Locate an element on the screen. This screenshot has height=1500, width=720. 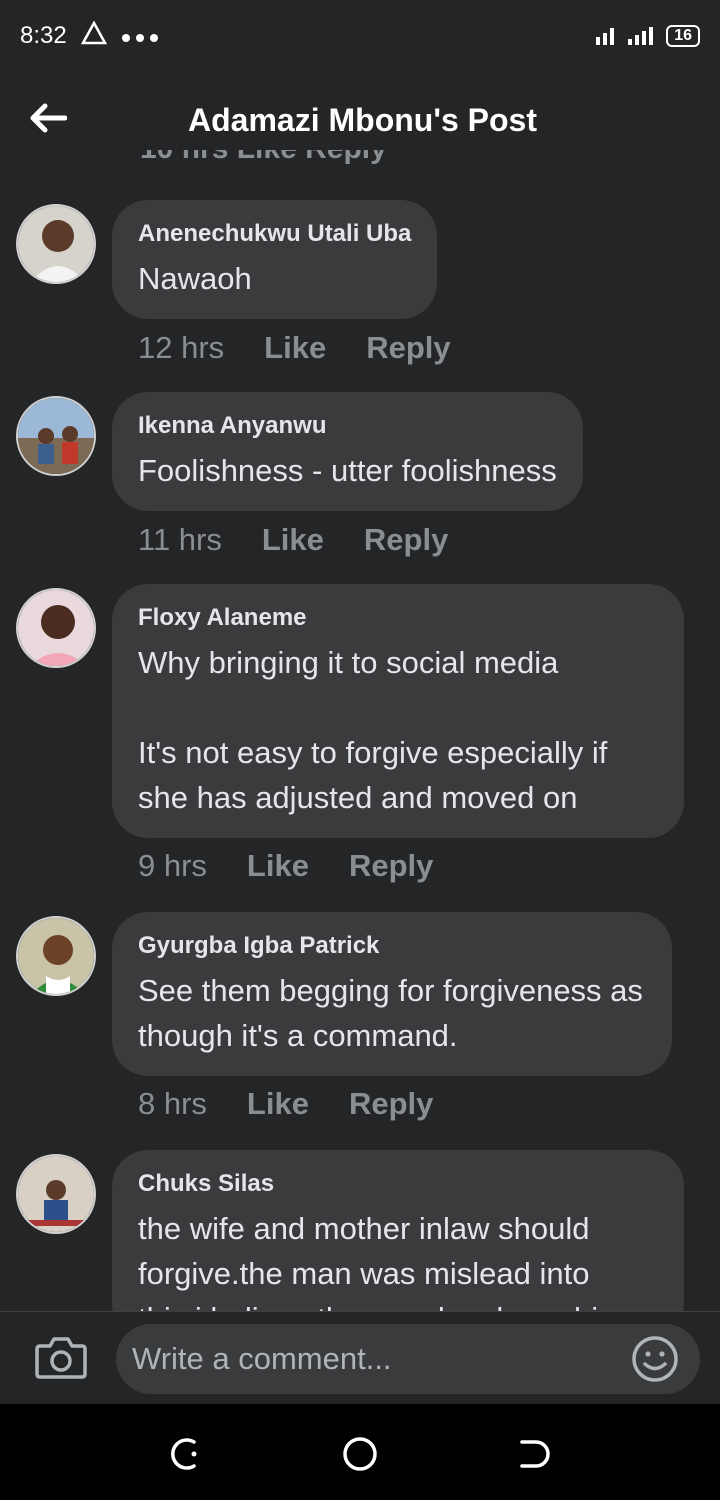
comment-time: 12 hrs is located at coordinates (181, 347).